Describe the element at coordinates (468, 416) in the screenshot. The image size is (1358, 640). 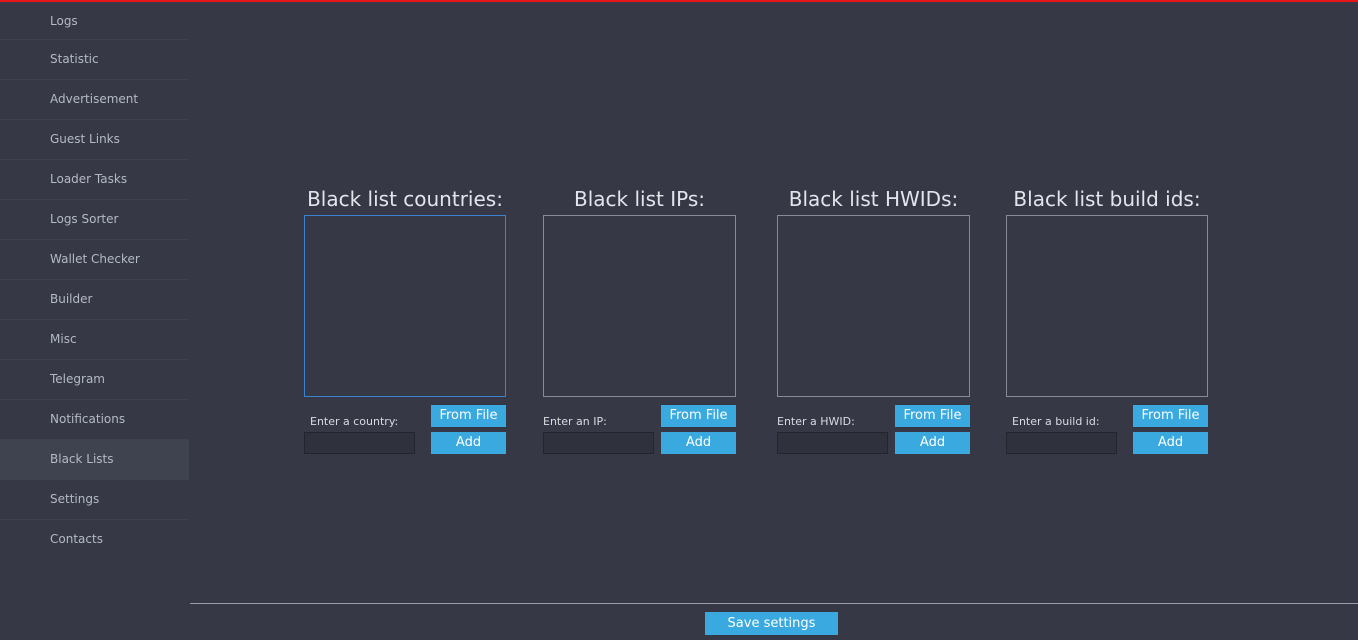
I see `countries-from-file-button: From File` at that location.